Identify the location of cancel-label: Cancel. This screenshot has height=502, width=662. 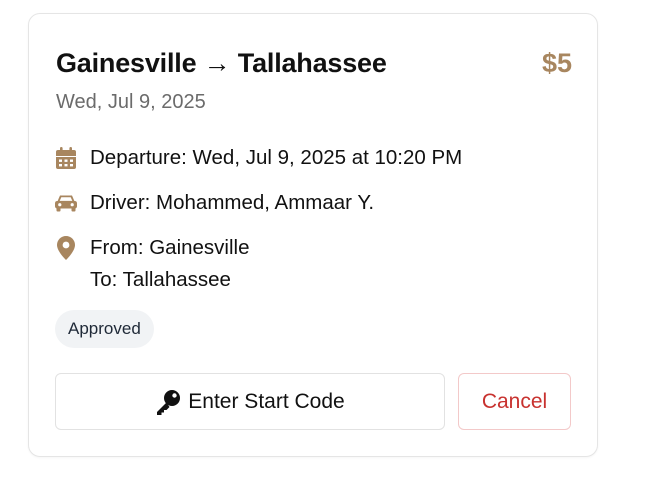
(514, 401).